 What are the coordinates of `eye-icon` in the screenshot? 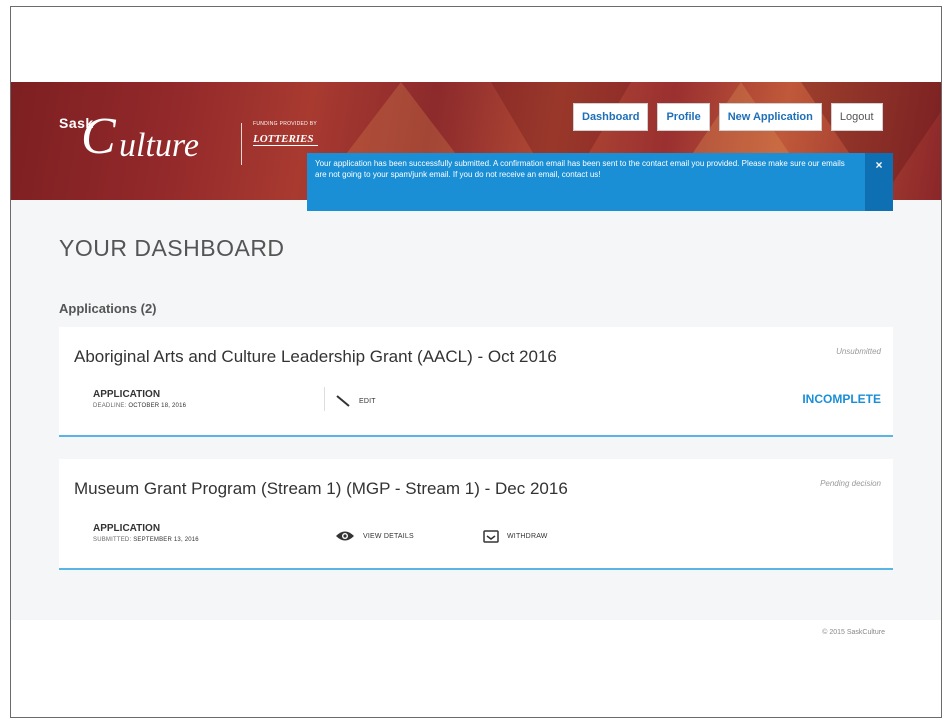 It's located at (345, 536).